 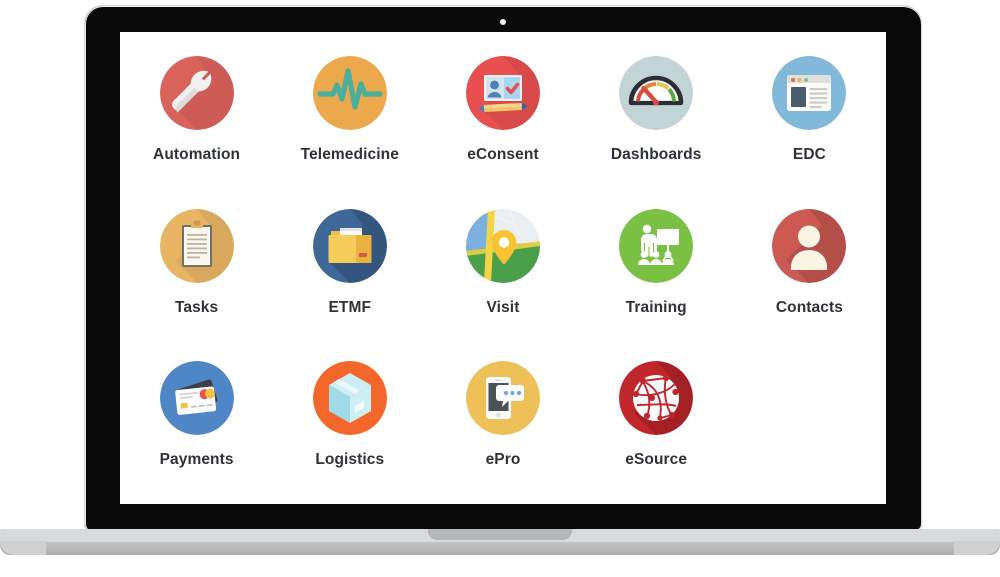 I want to click on browser-window-icon, so click(x=809, y=93).